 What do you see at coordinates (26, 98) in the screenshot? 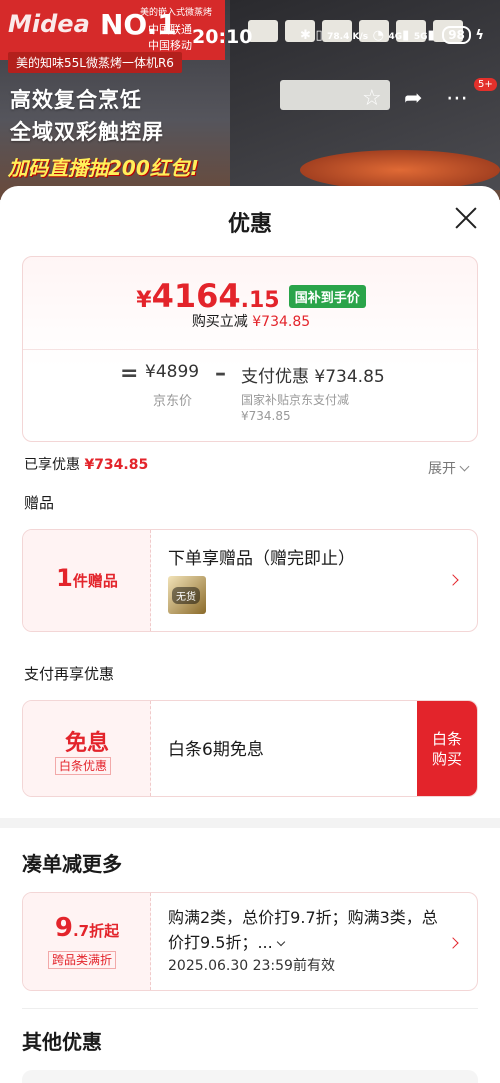
I see `back-icon: ‹` at bounding box center [26, 98].